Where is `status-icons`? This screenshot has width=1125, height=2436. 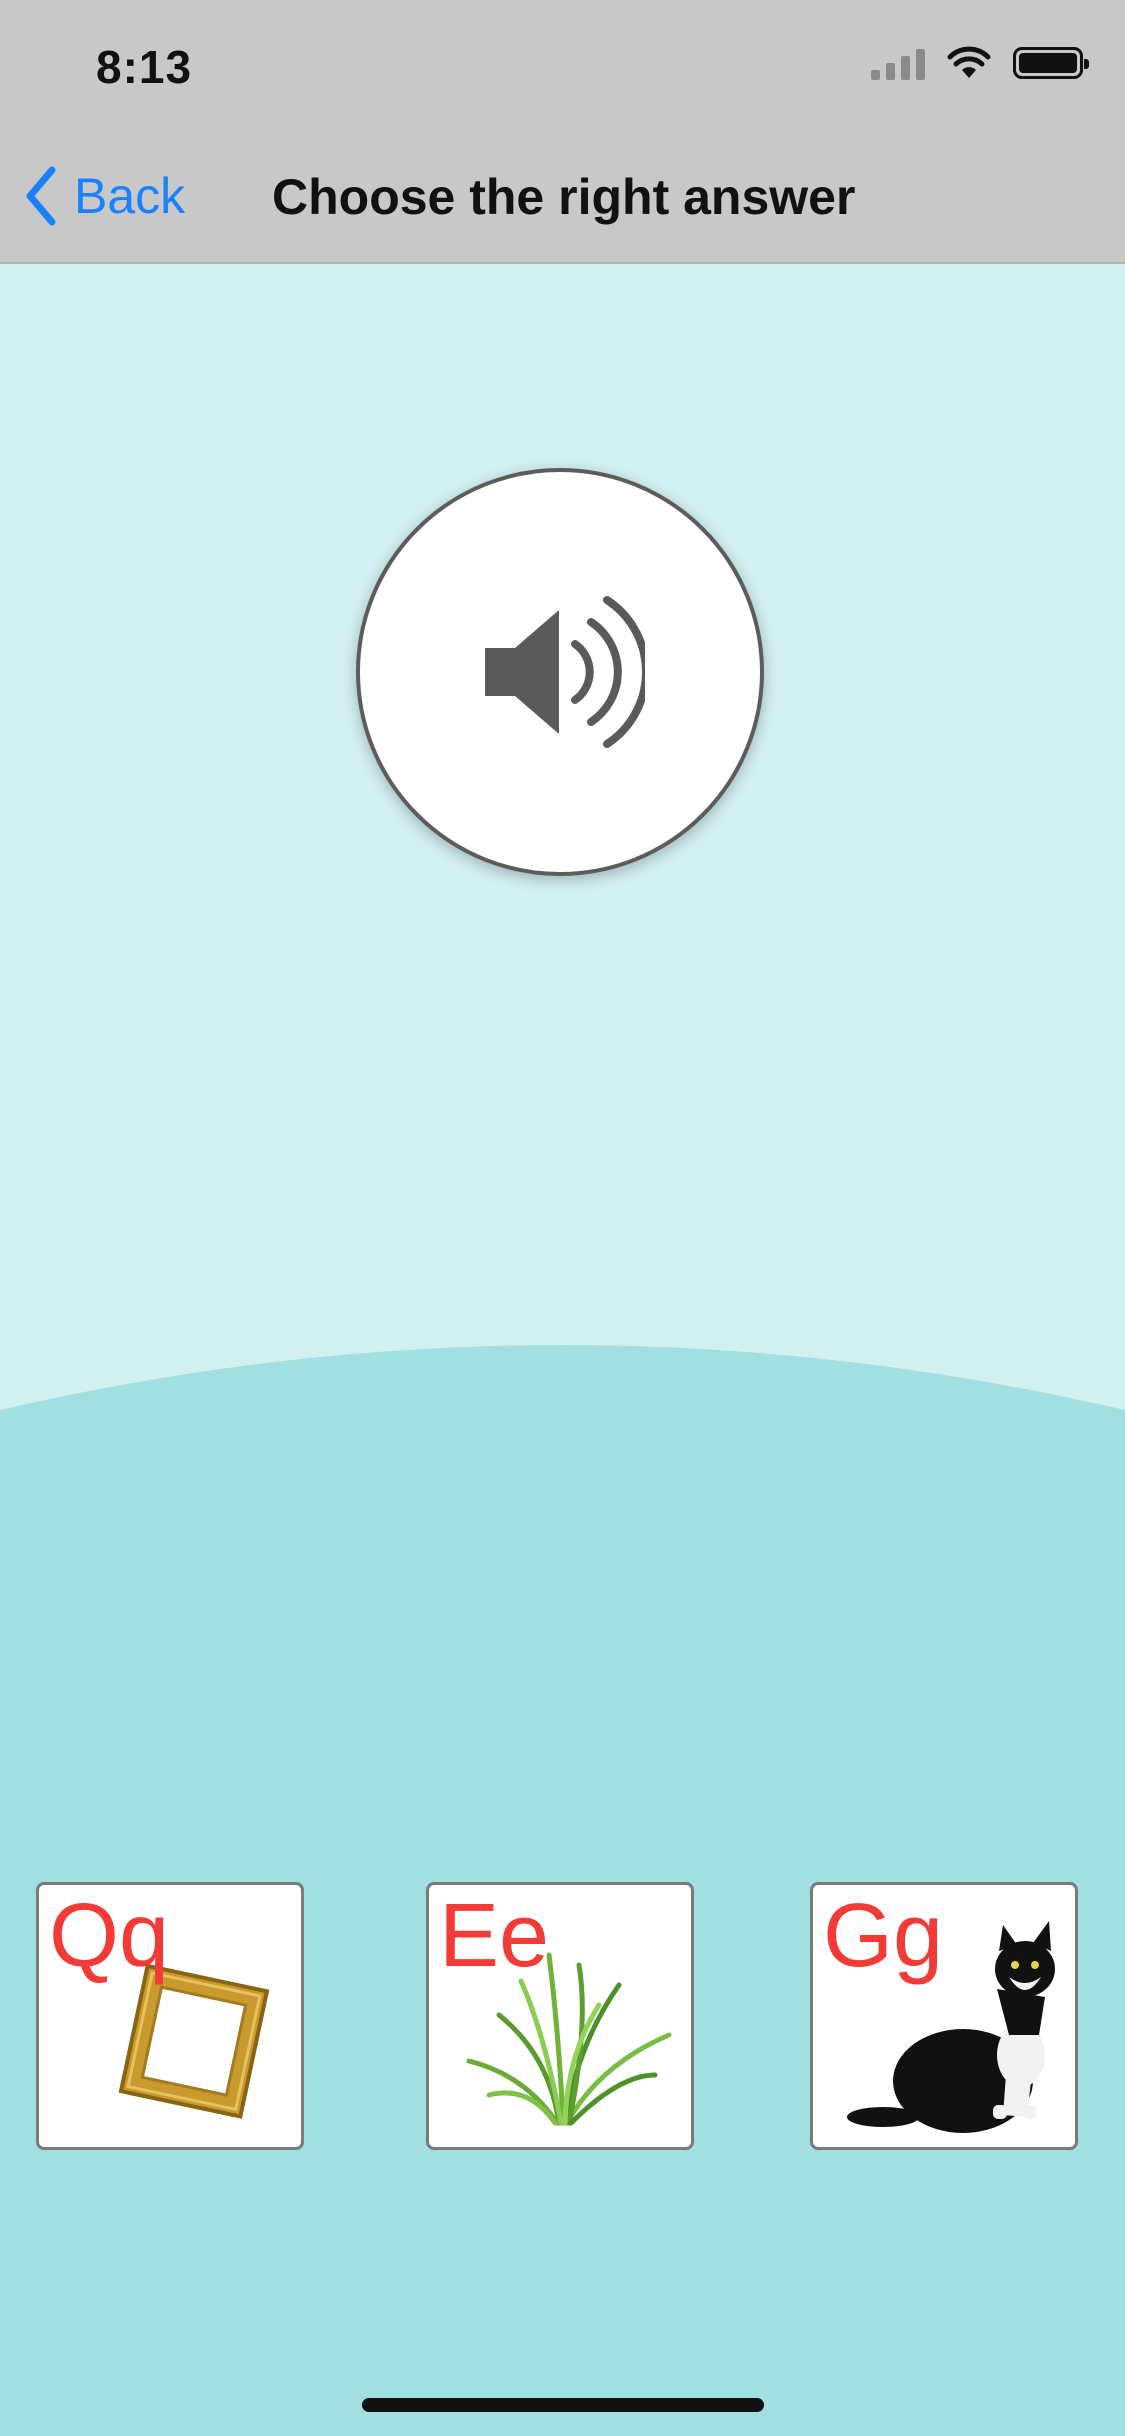 status-icons is located at coordinates (980, 63).